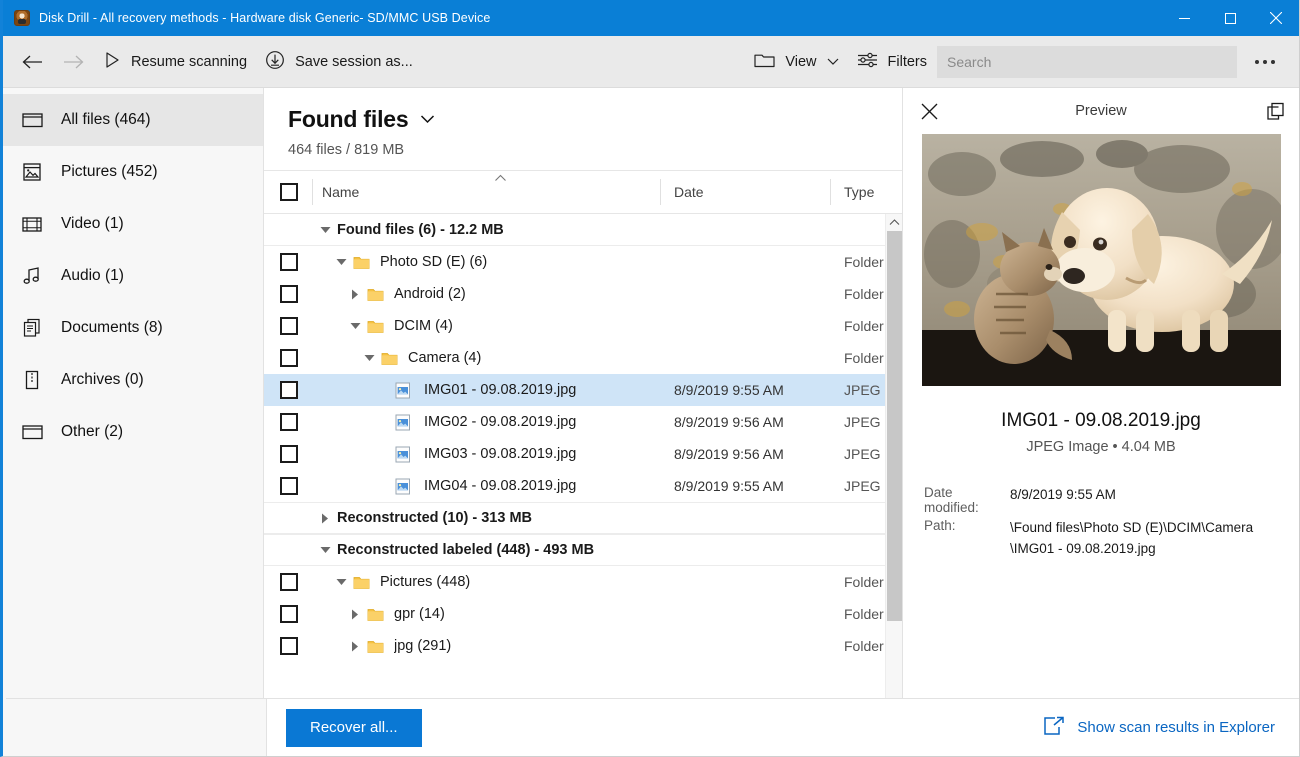 The width and height of the screenshot is (1300, 757). What do you see at coordinates (487, 454) in the screenshot?
I see `row-name-cell: IMG03 - 09.08.2019.jpg` at bounding box center [487, 454].